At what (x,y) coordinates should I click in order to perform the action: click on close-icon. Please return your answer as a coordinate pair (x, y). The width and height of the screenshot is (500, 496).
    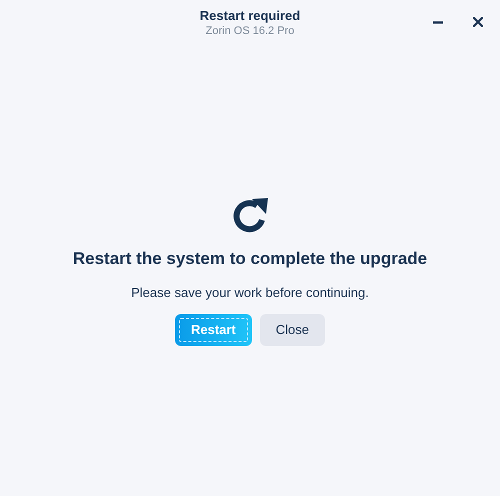
    Looking at the image, I should click on (478, 22).